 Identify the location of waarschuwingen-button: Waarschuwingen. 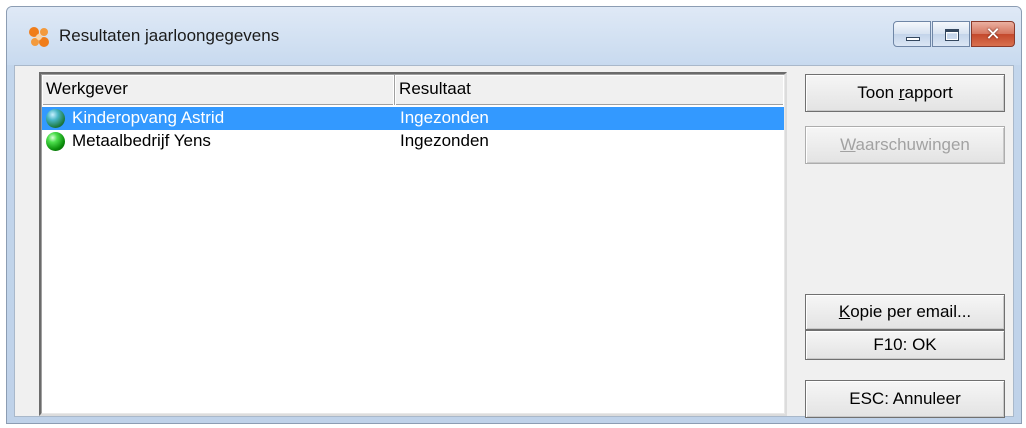
(905, 145).